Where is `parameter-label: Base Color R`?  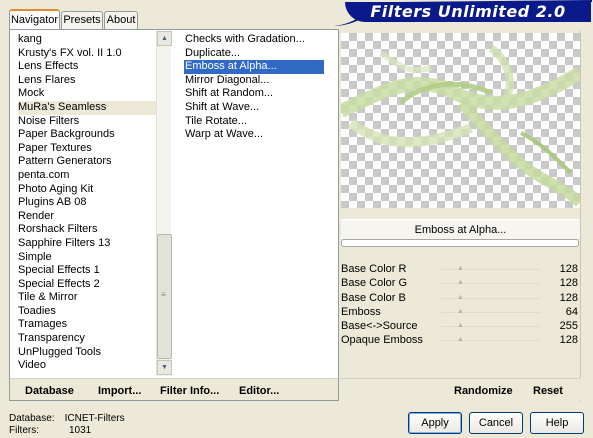
parameter-label: Base Color R is located at coordinates (374, 269).